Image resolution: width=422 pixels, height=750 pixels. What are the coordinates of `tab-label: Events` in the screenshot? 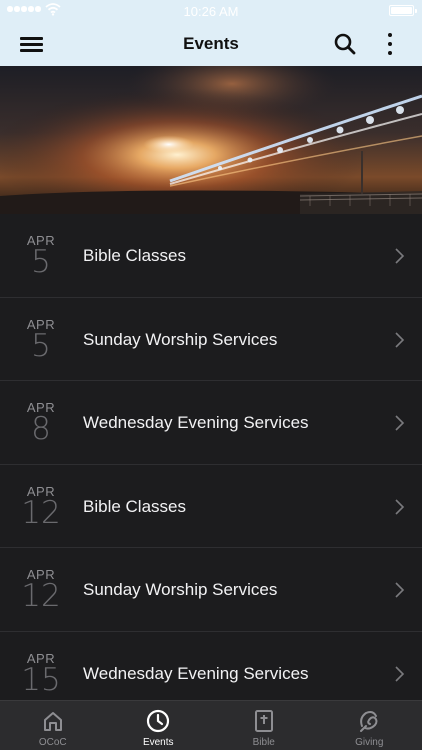 It's located at (158, 742).